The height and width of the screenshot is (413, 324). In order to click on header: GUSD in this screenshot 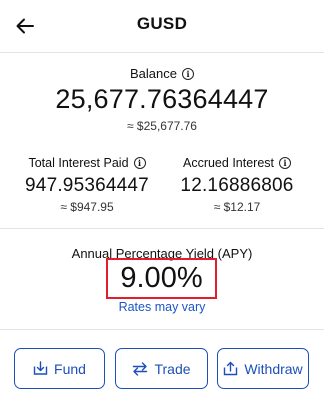, I will do `click(162, 26)`.